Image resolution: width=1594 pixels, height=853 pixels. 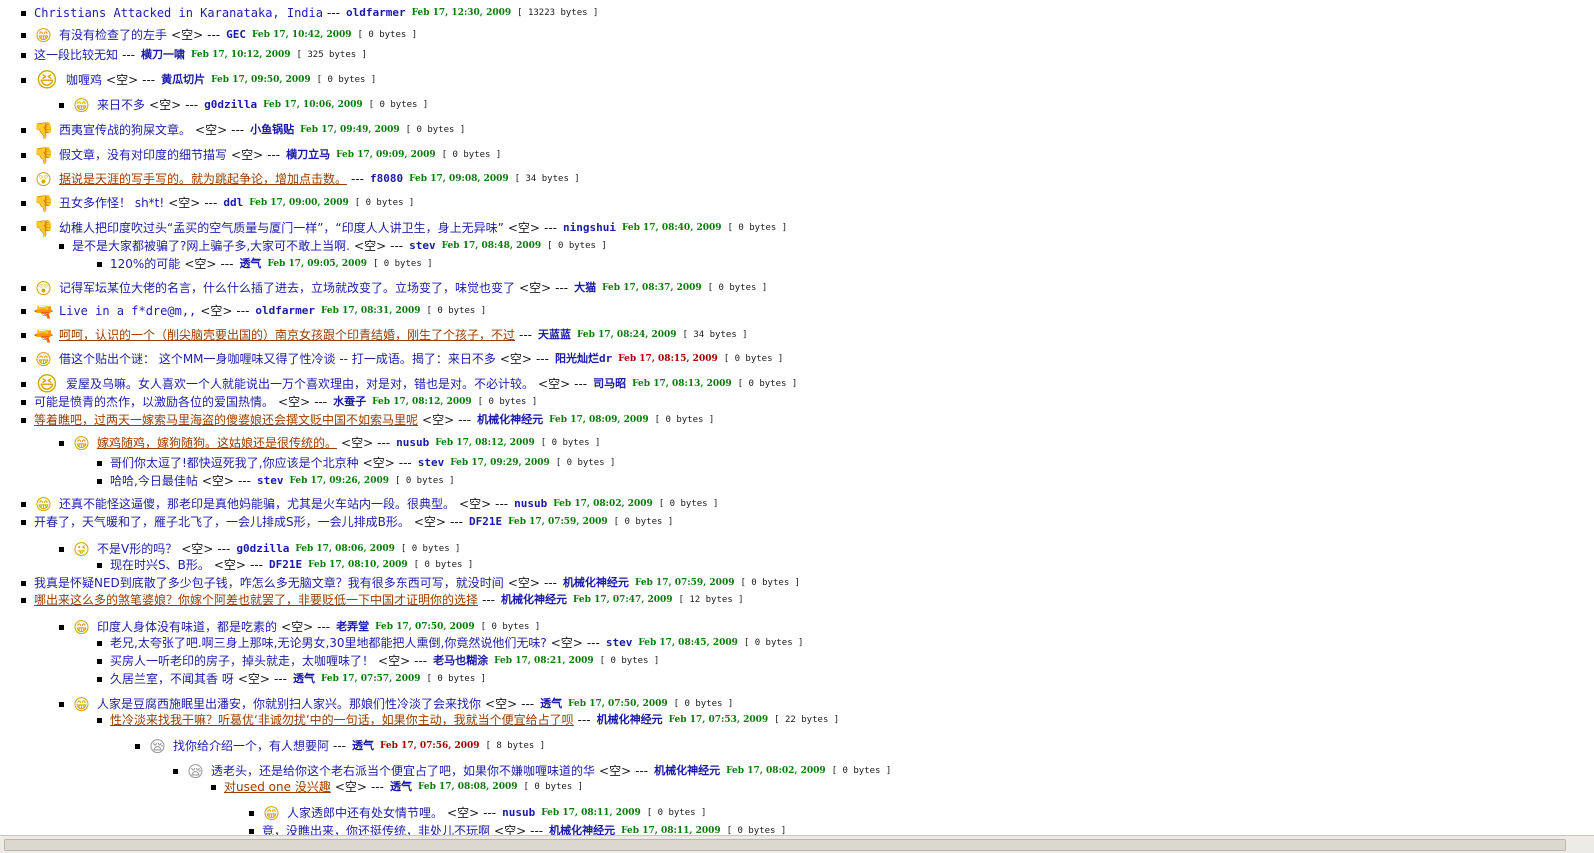 I want to click on author-link: 黄瓜切片, so click(x=183, y=80).